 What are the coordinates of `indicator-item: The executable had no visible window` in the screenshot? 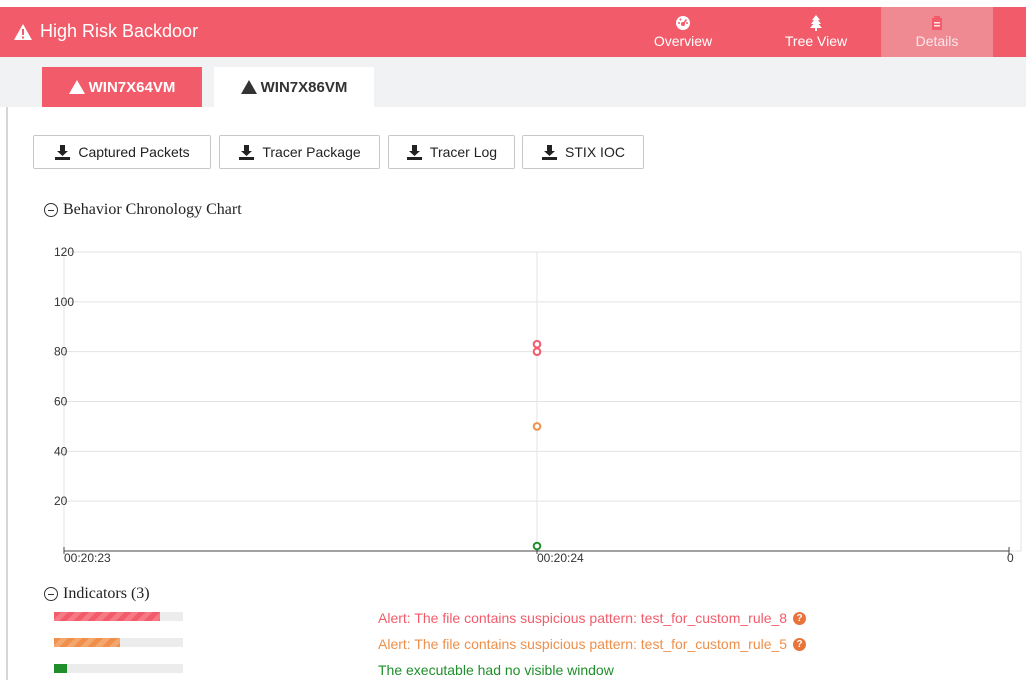 It's located at (496, 670).